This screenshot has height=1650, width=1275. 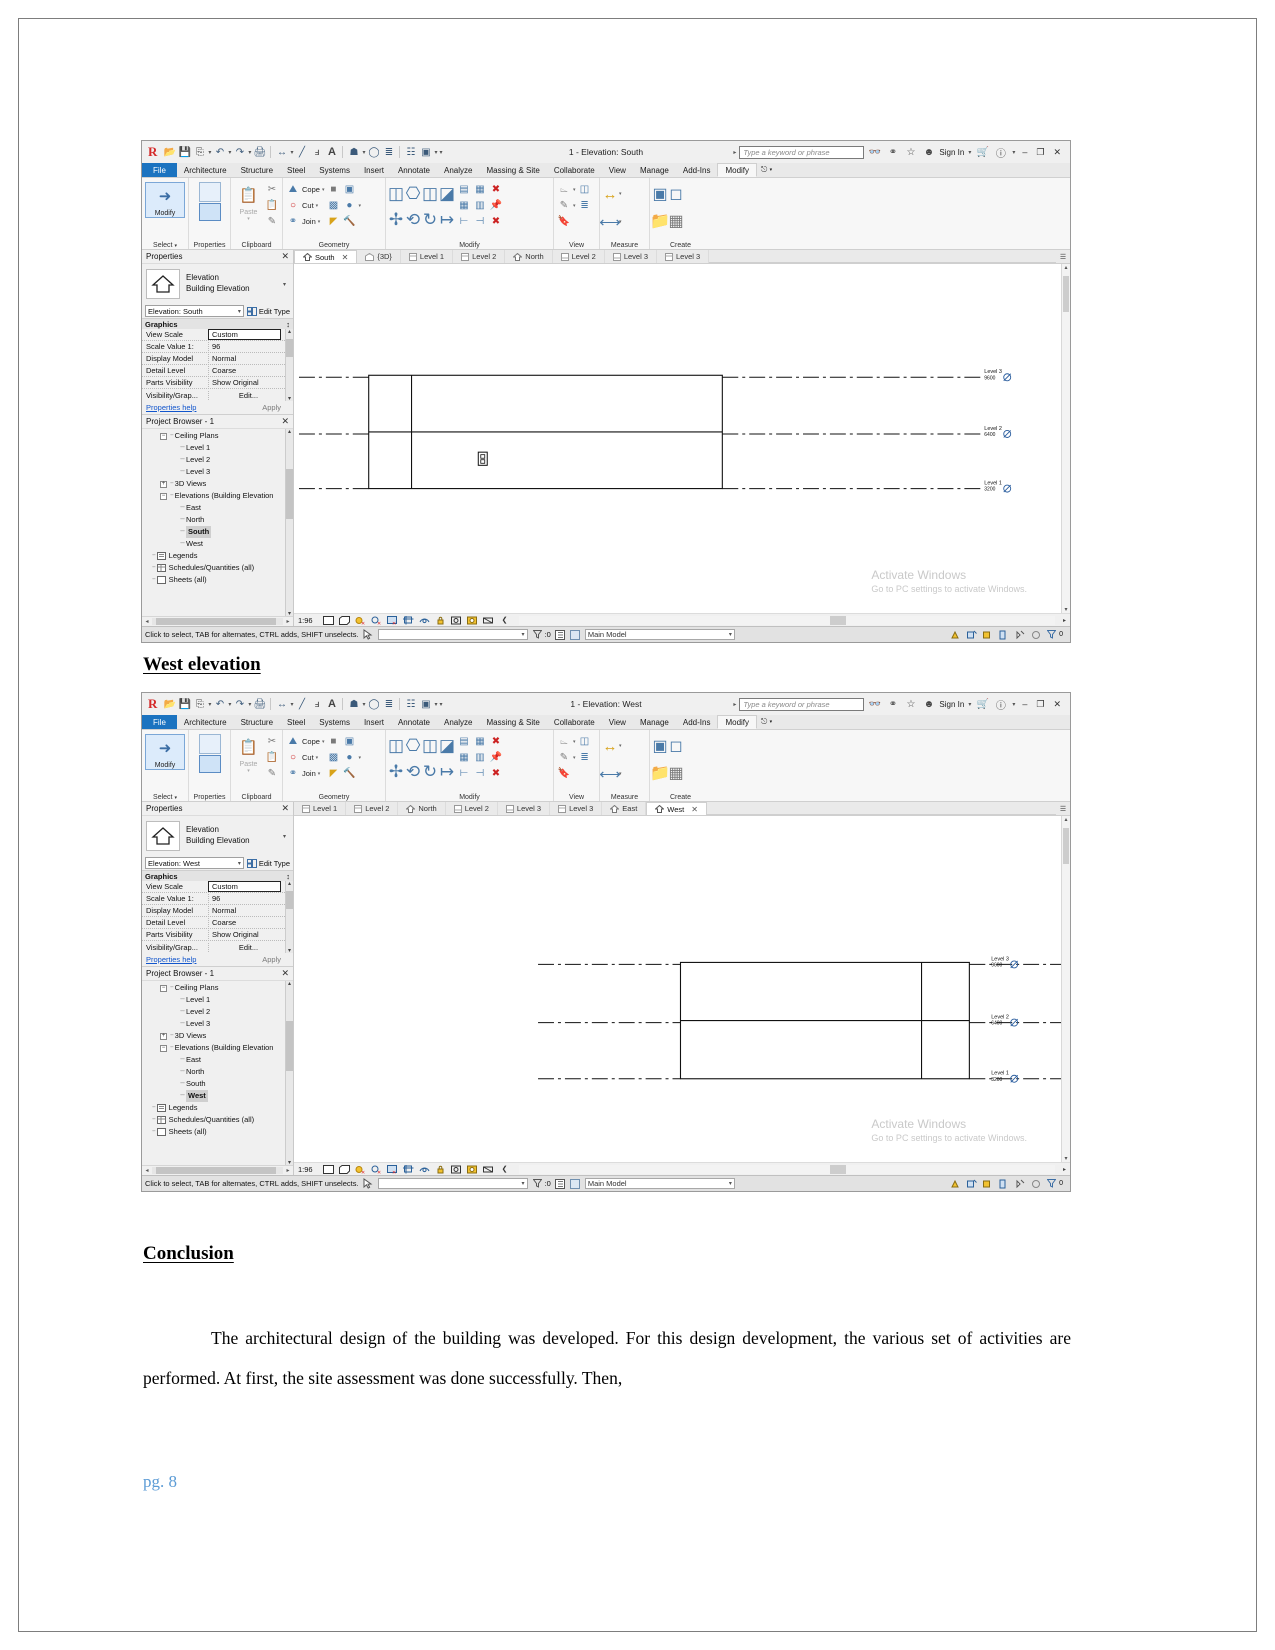 I want to click on model-info-icon, so click(x=560, y=634).